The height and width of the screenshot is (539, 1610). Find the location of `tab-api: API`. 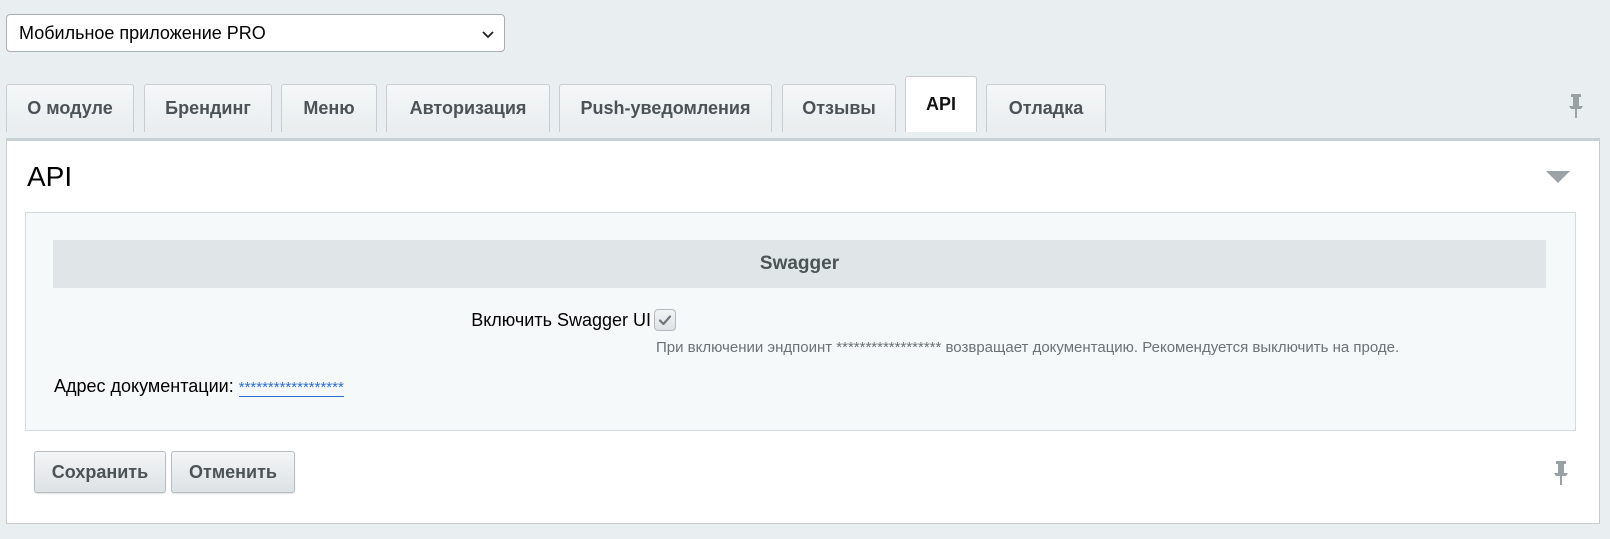

tab-api: API is located at coordinates (941, 104).